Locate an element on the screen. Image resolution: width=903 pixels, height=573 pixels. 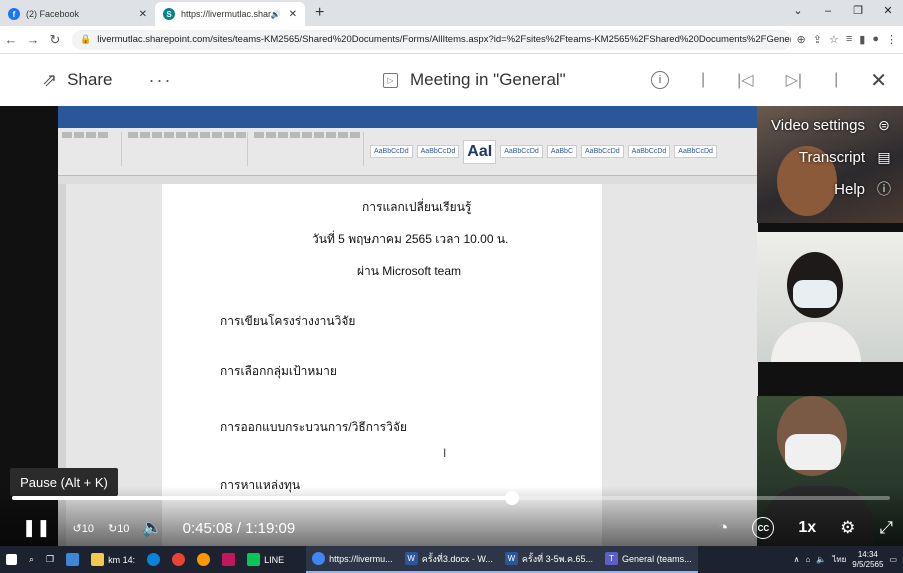
line-icon is located at coordinates (254, 559).